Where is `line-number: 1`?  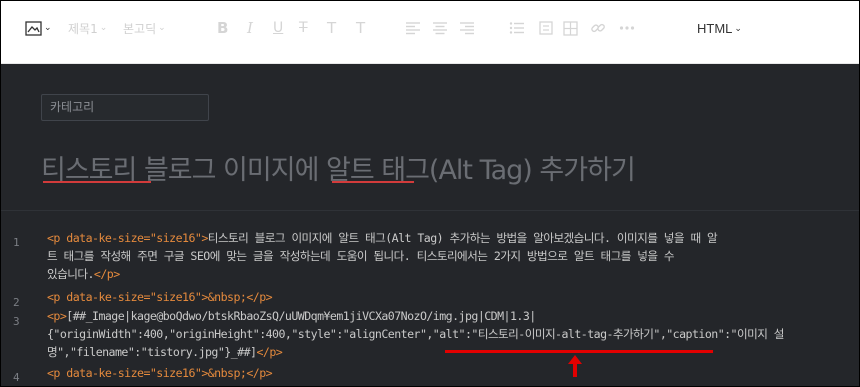 line-number: 1 is located at coordinates (16, 242).